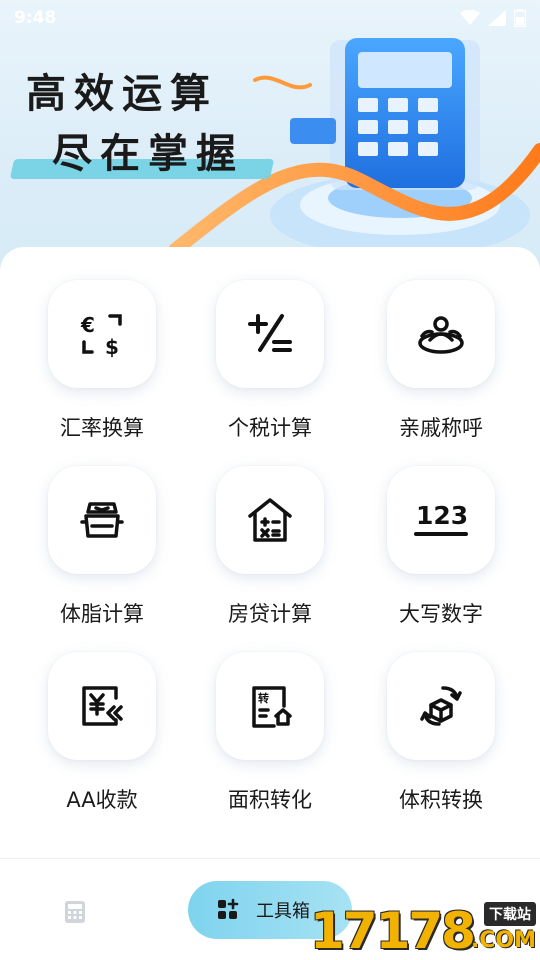 Image resolution: width=540 pixels, height=960 pixels. I want to click on relatives-icon, so click(441, 335).